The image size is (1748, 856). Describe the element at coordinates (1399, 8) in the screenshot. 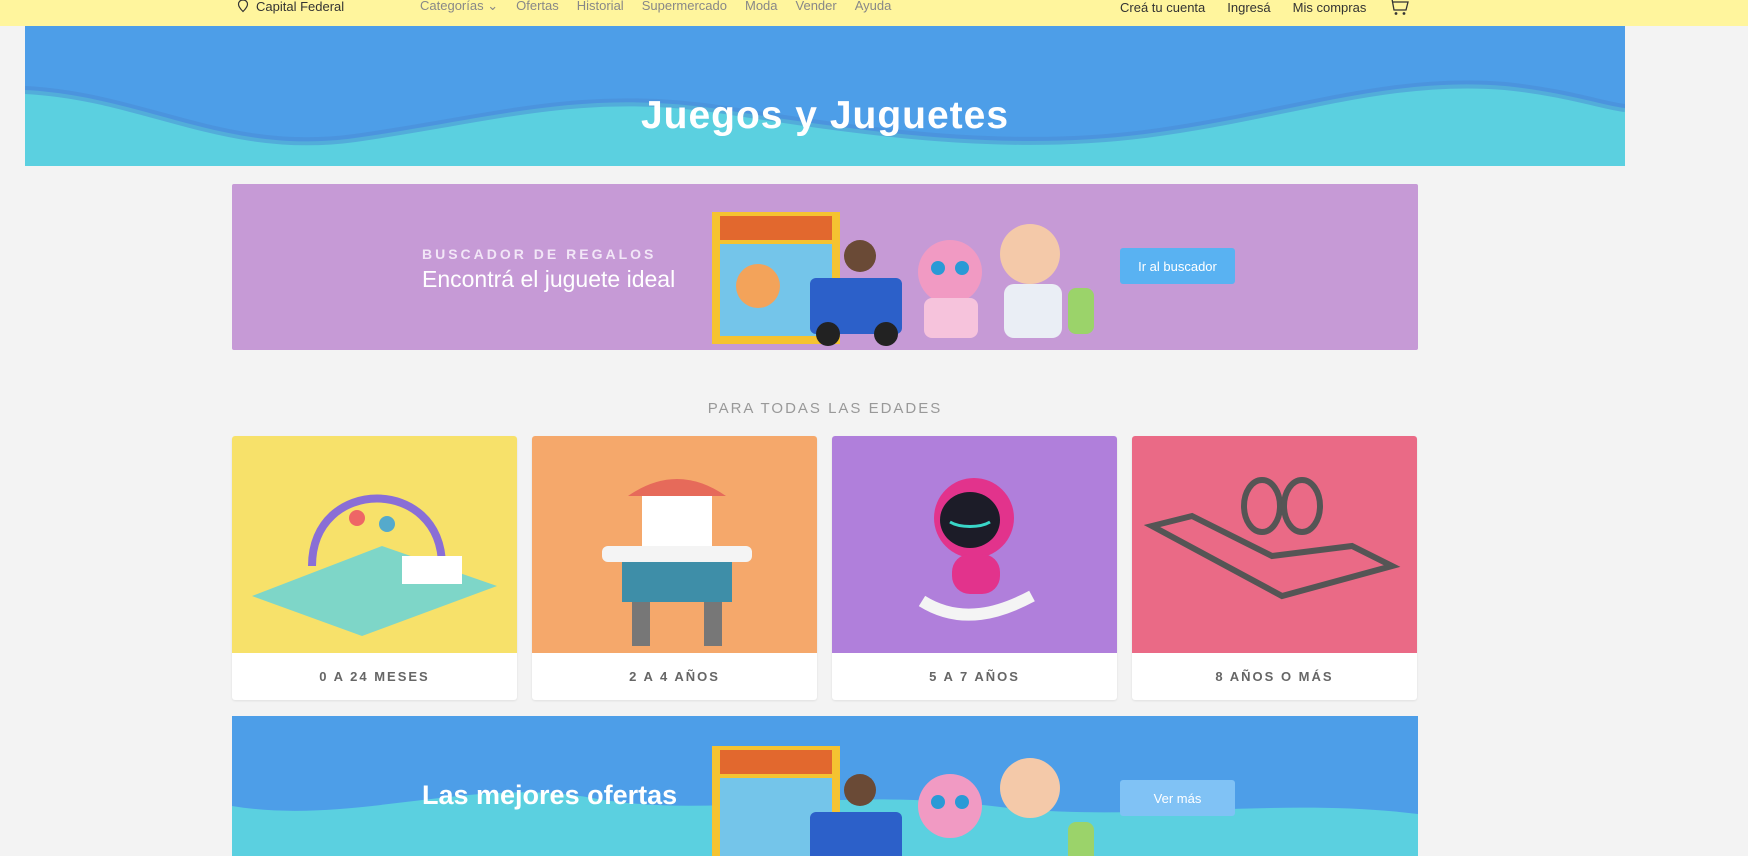

I see `cart-icon` at that location.